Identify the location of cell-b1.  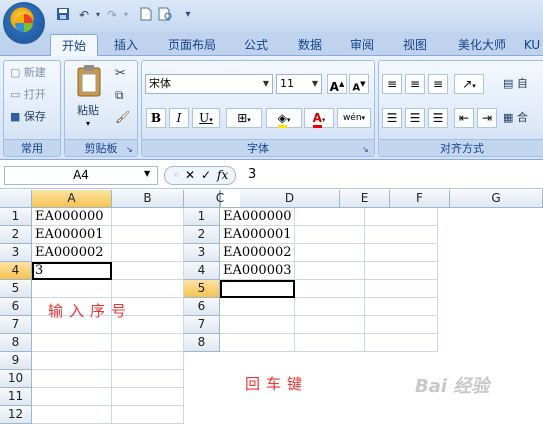
(148, 217).